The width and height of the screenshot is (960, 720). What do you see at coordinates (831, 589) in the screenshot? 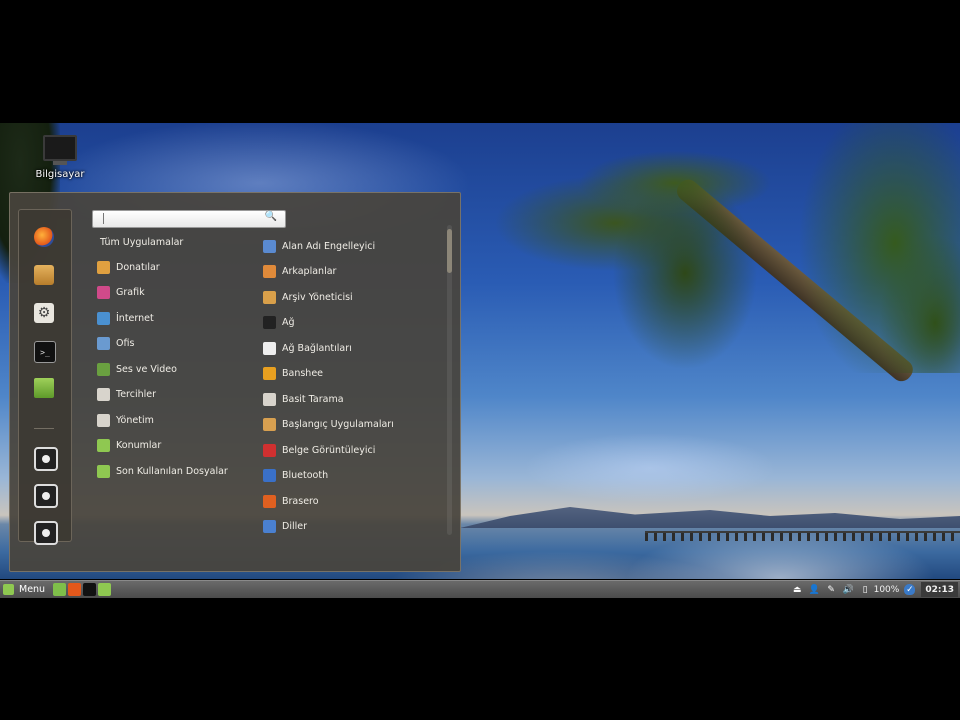
I see `pen-icon: ✎` at bounding box center [831, 589].